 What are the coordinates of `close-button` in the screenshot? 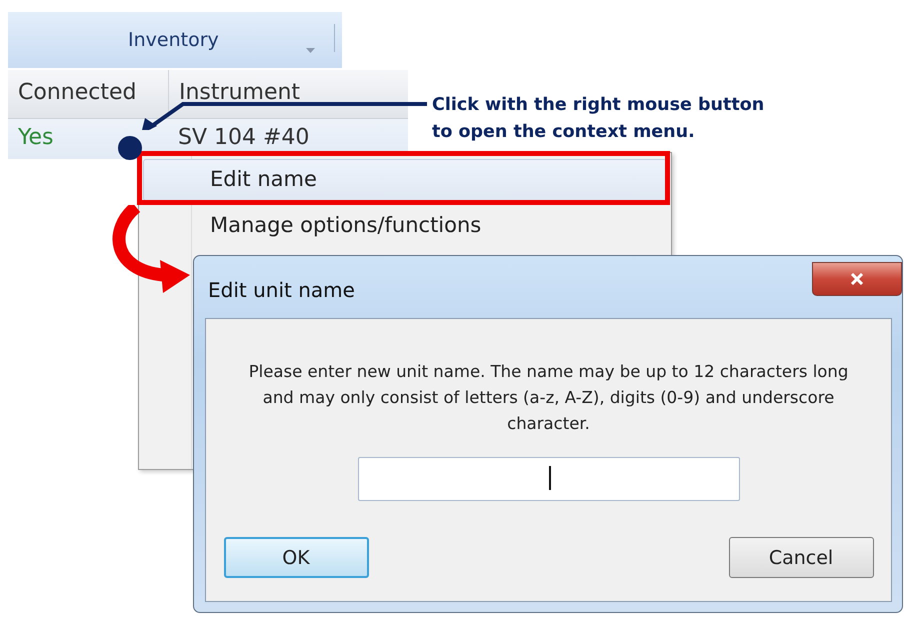 It's located at (857, 279).